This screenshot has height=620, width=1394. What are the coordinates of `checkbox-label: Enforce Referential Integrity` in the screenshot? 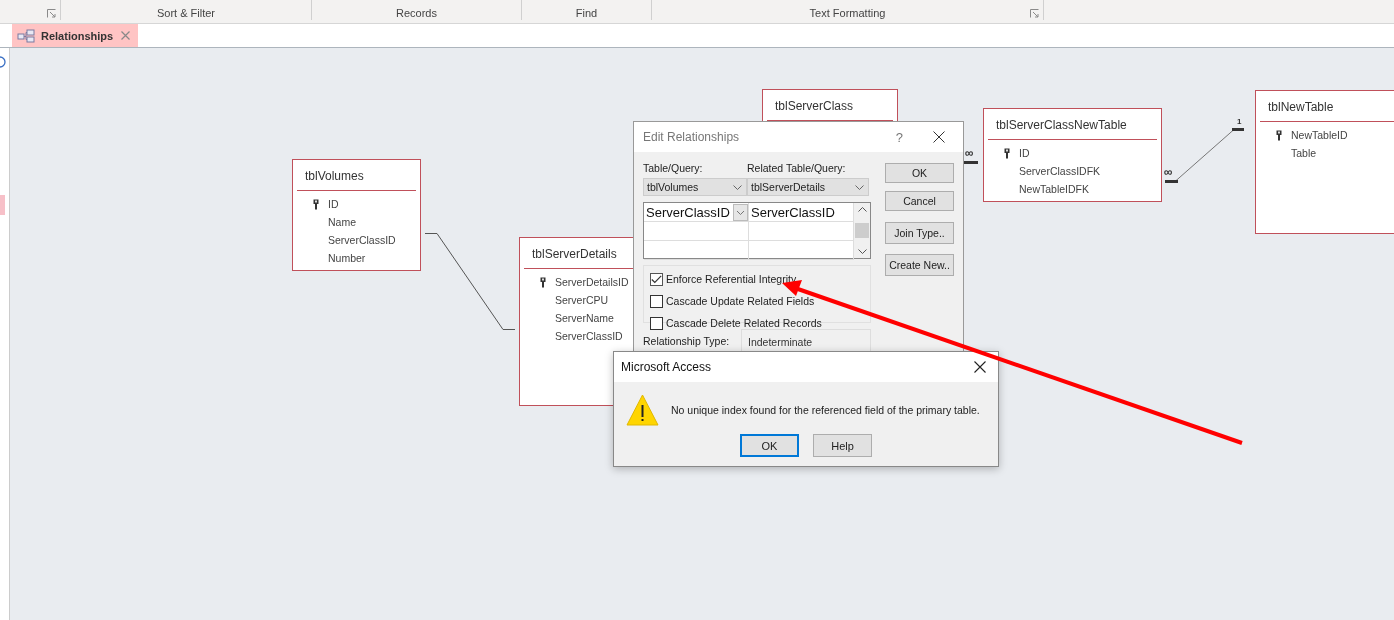 It's located at (731, 279).